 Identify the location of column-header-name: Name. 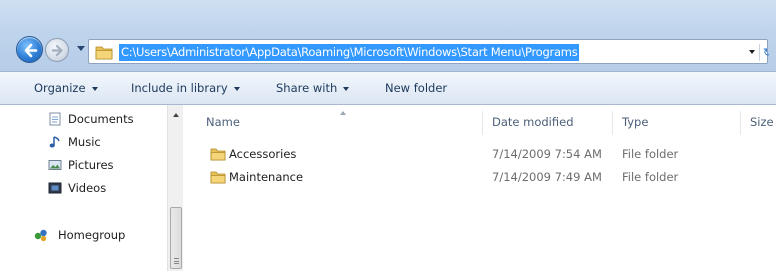
(223, 121).